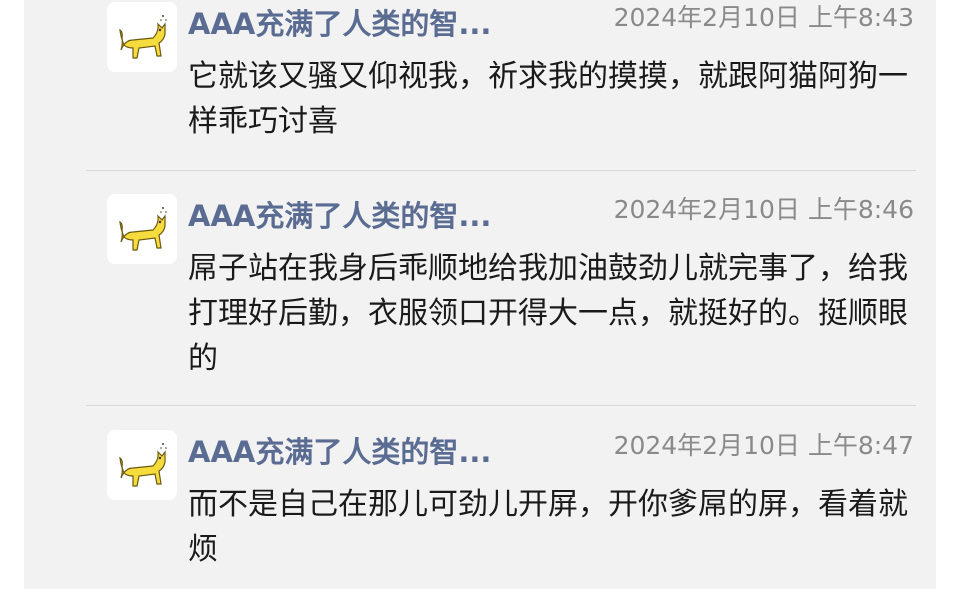 The image size is (954, 589). What do you see at coordinates (548, 99) in the screenshot?
I see `message-text: 它就该又骚又仰视我，祈求我的摸摸，就跟阿猫阿狗一样乖巧讨喜` at bounding box center [548, 99].